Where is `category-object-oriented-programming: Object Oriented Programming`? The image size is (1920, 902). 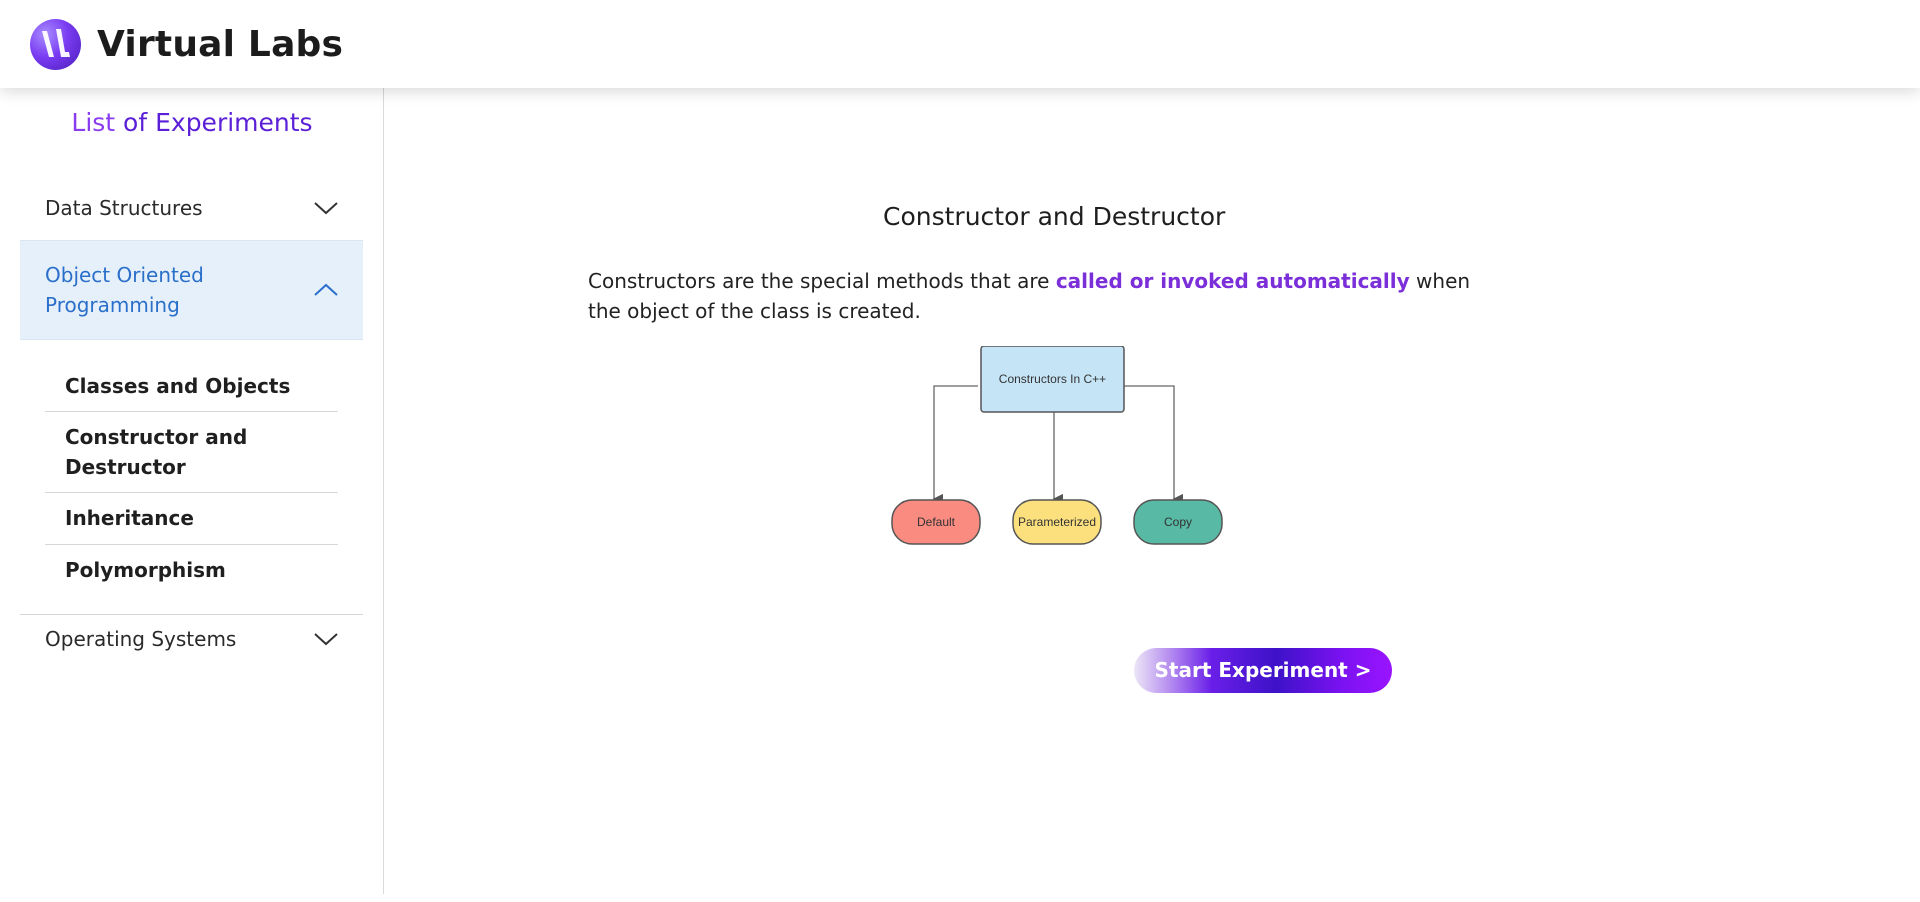
category-object-oriented-programming: Object Oriented Programming is located at coordinates (191, 290).